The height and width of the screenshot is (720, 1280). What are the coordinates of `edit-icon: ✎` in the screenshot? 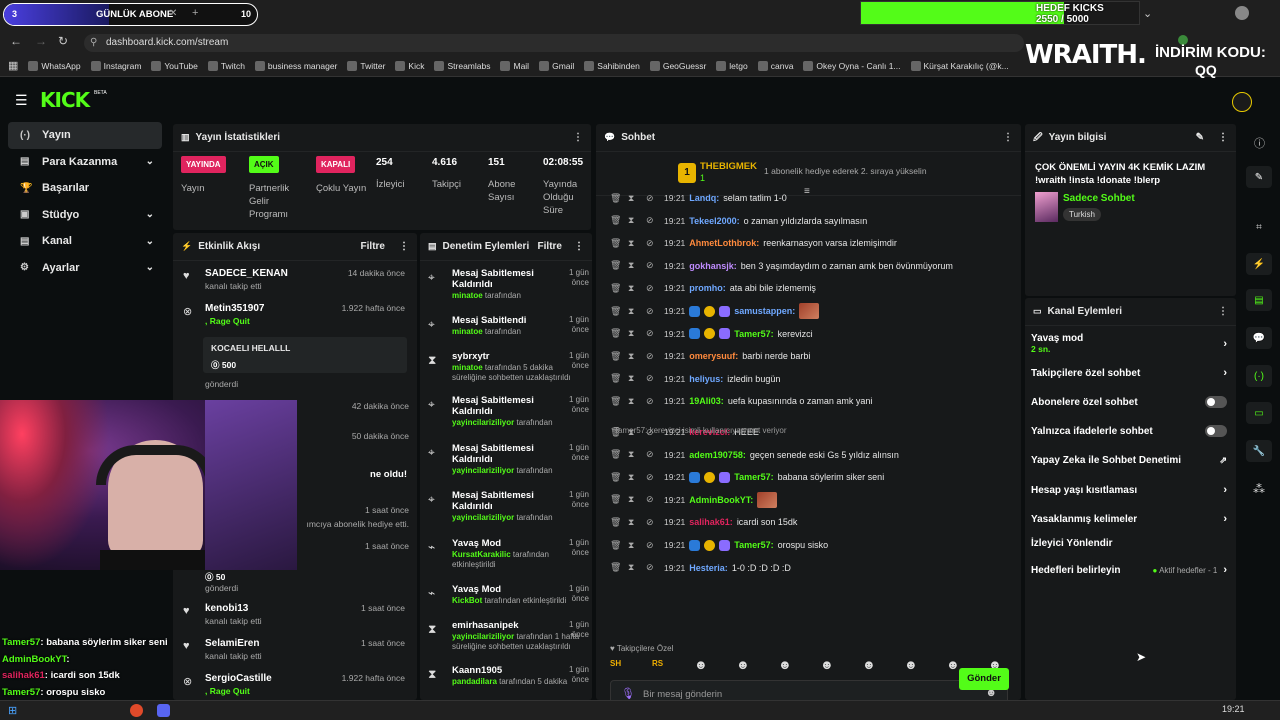 It's located at (1200, 137).